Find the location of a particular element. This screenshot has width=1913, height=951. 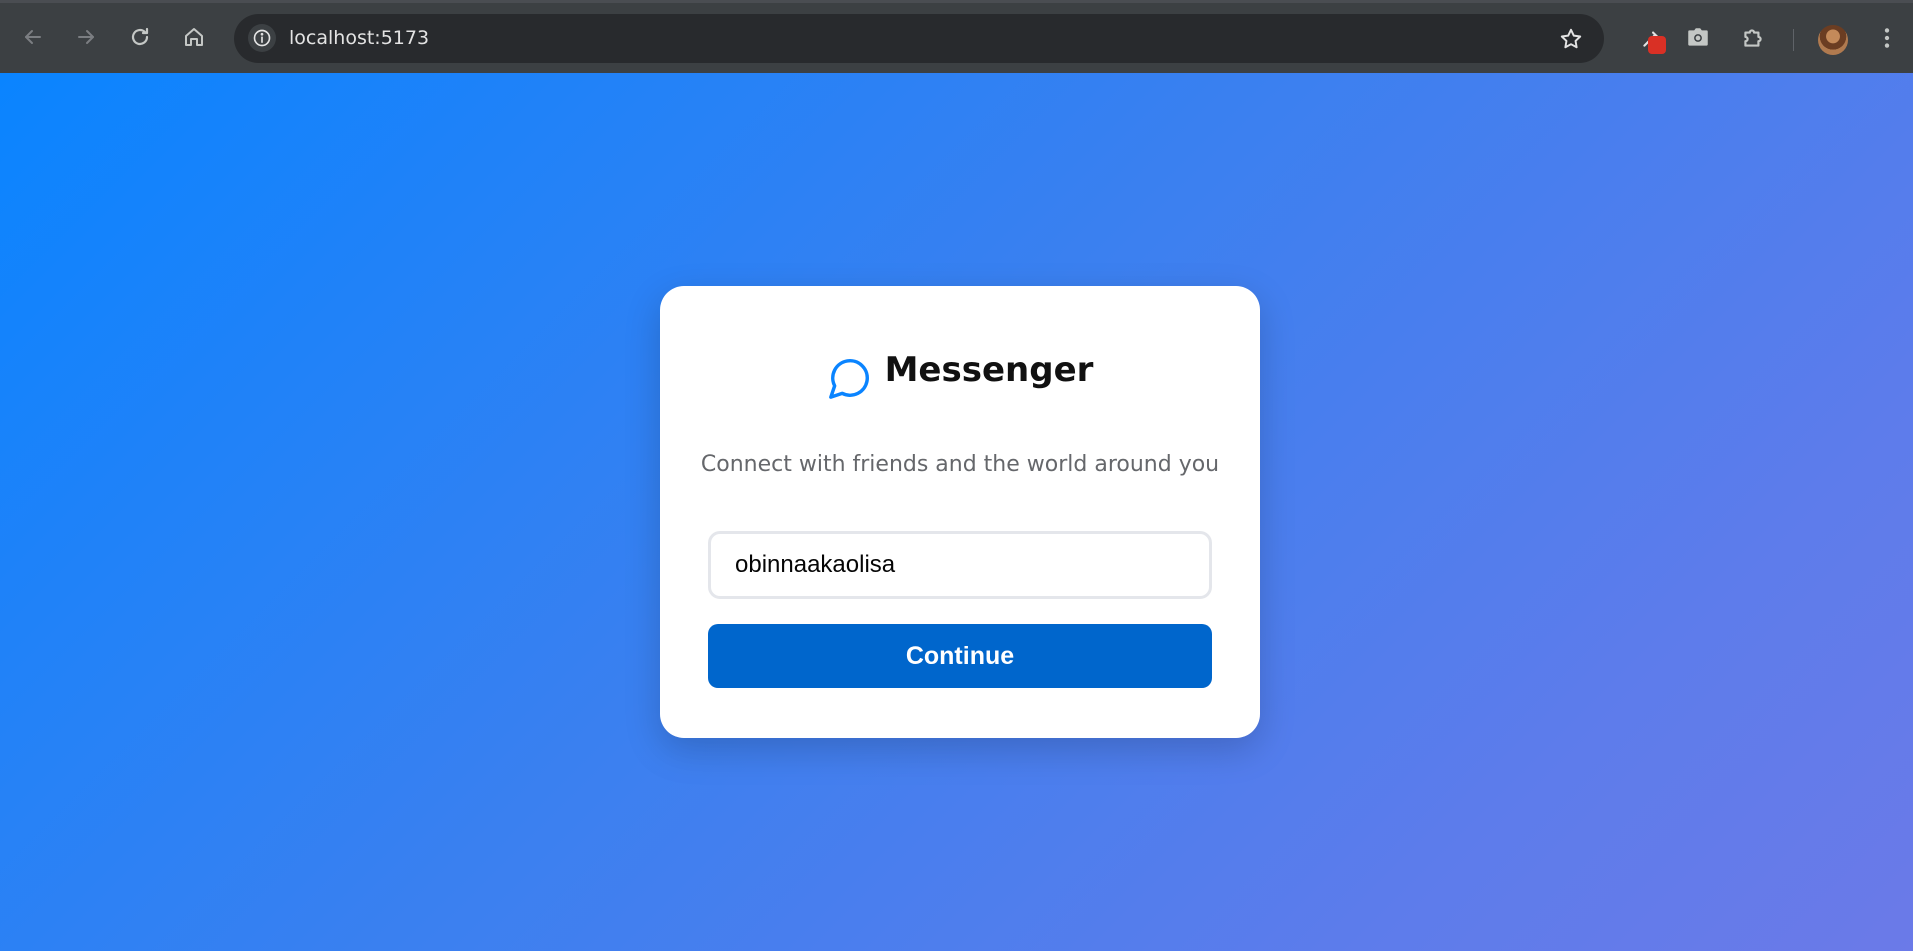

reload-icon is located at coordinates (140, 36).